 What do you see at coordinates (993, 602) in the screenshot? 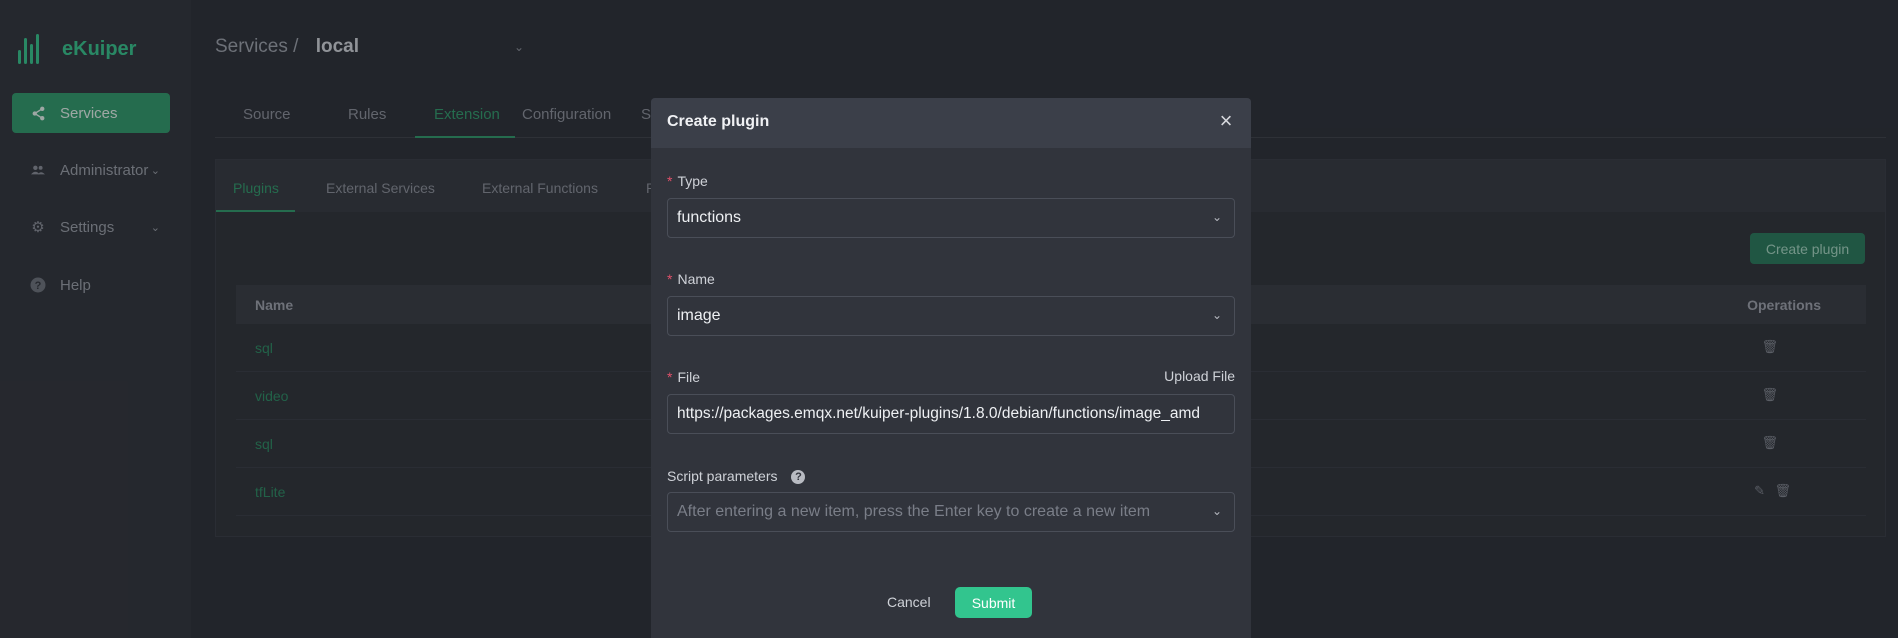
I see `submit-button: Submit` at bounding box center [993, 602].